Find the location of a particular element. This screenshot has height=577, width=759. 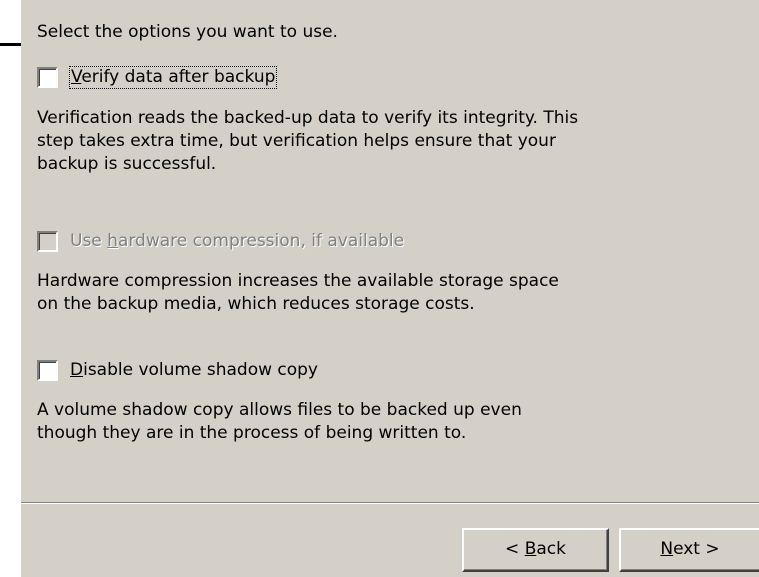

label-mnemonic: V is located at coordinates (76, 77).